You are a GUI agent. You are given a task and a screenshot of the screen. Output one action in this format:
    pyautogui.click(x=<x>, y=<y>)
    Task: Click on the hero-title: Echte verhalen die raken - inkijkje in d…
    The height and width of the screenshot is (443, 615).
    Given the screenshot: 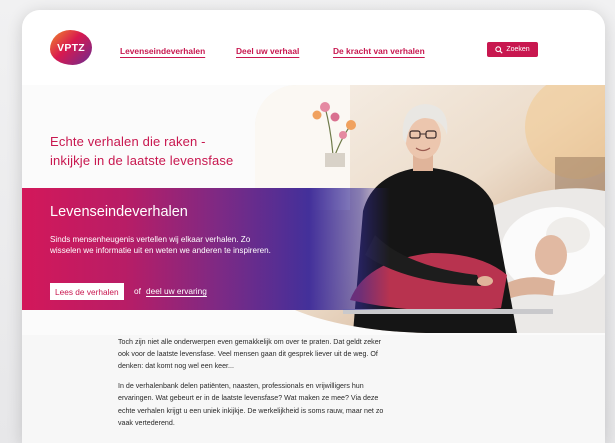 What is the action you would take?
    pyautogui.click(x=141, y=151)
    